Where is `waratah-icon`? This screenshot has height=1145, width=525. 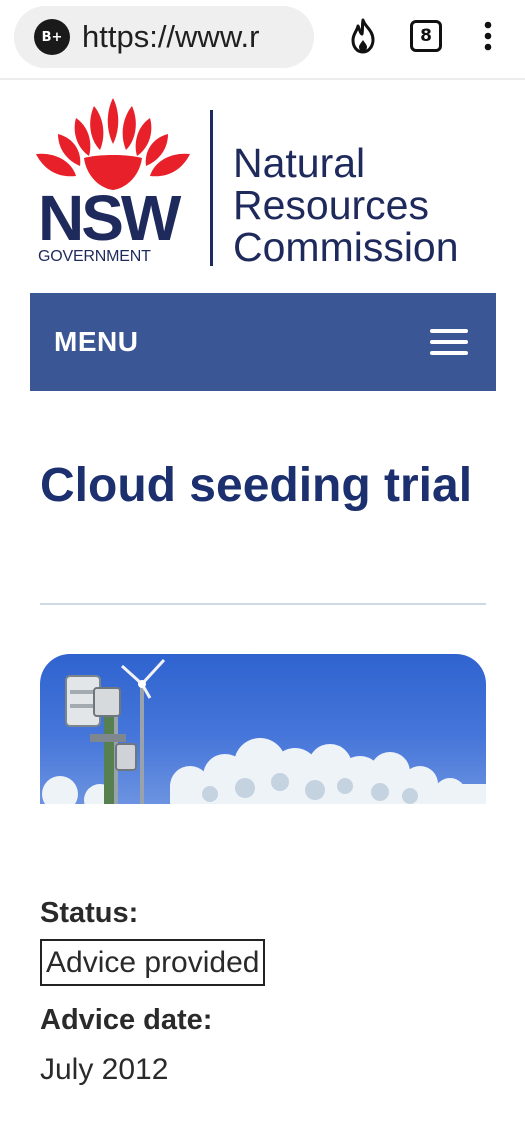 waratah-icon is located at coordinates (113, 144).